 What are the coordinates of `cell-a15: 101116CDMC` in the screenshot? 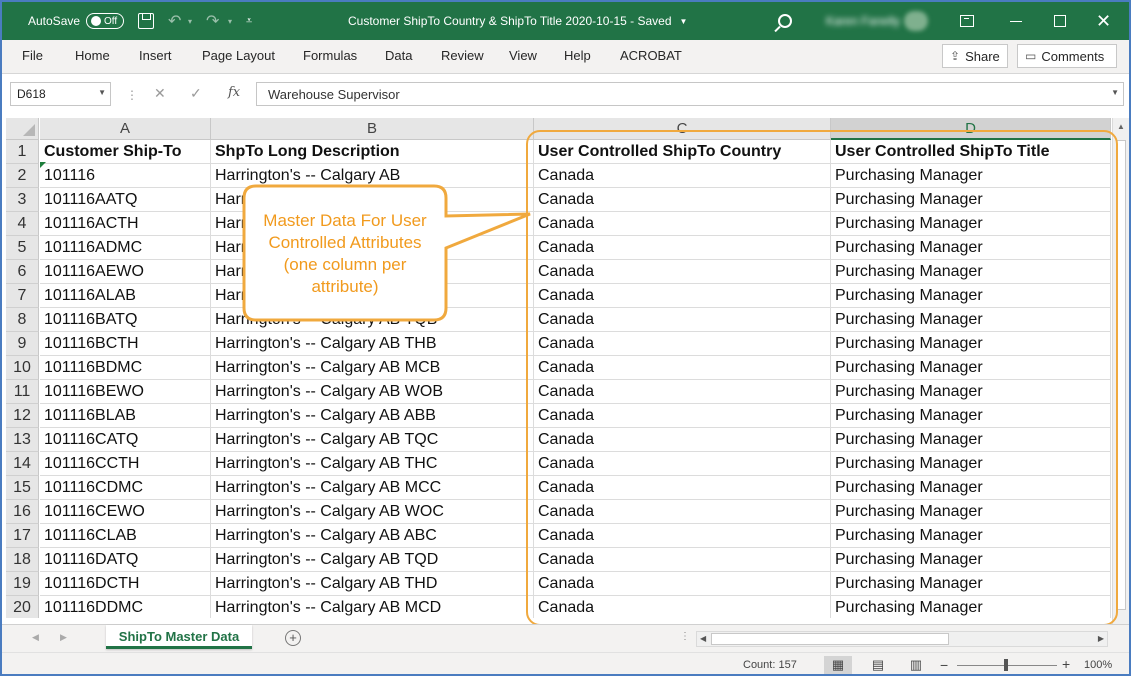 It's located at (125, 488).